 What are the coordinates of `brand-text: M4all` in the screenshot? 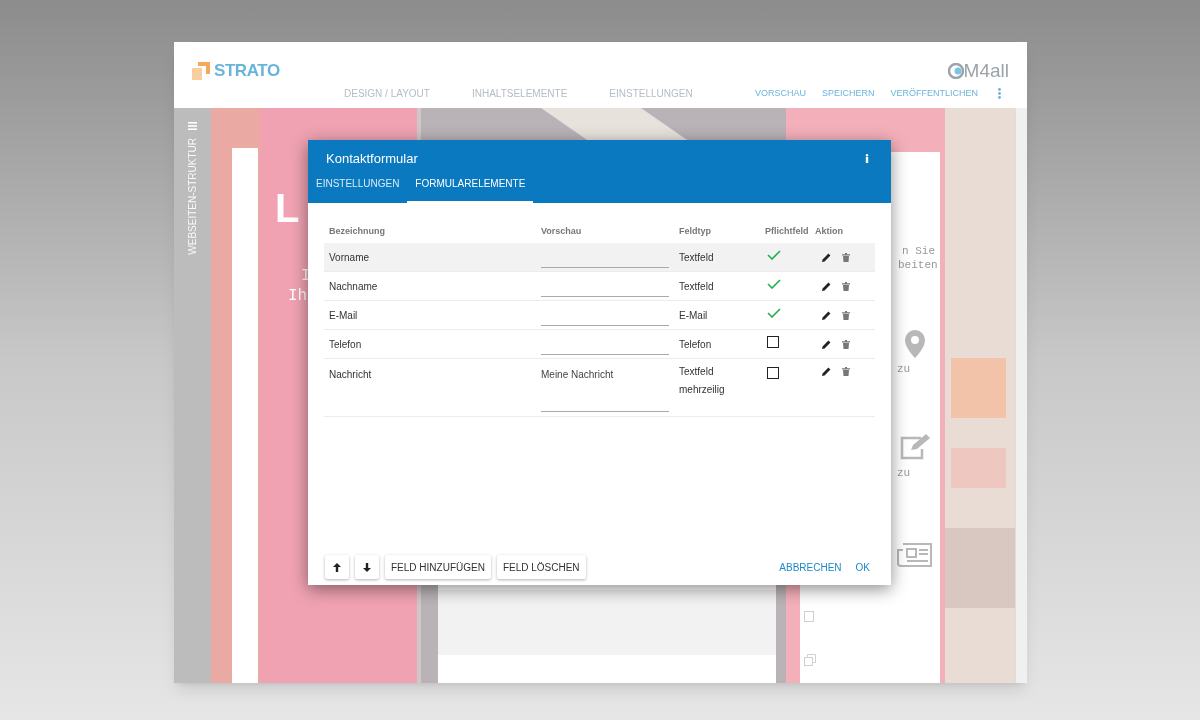 It's located at (986, 70).